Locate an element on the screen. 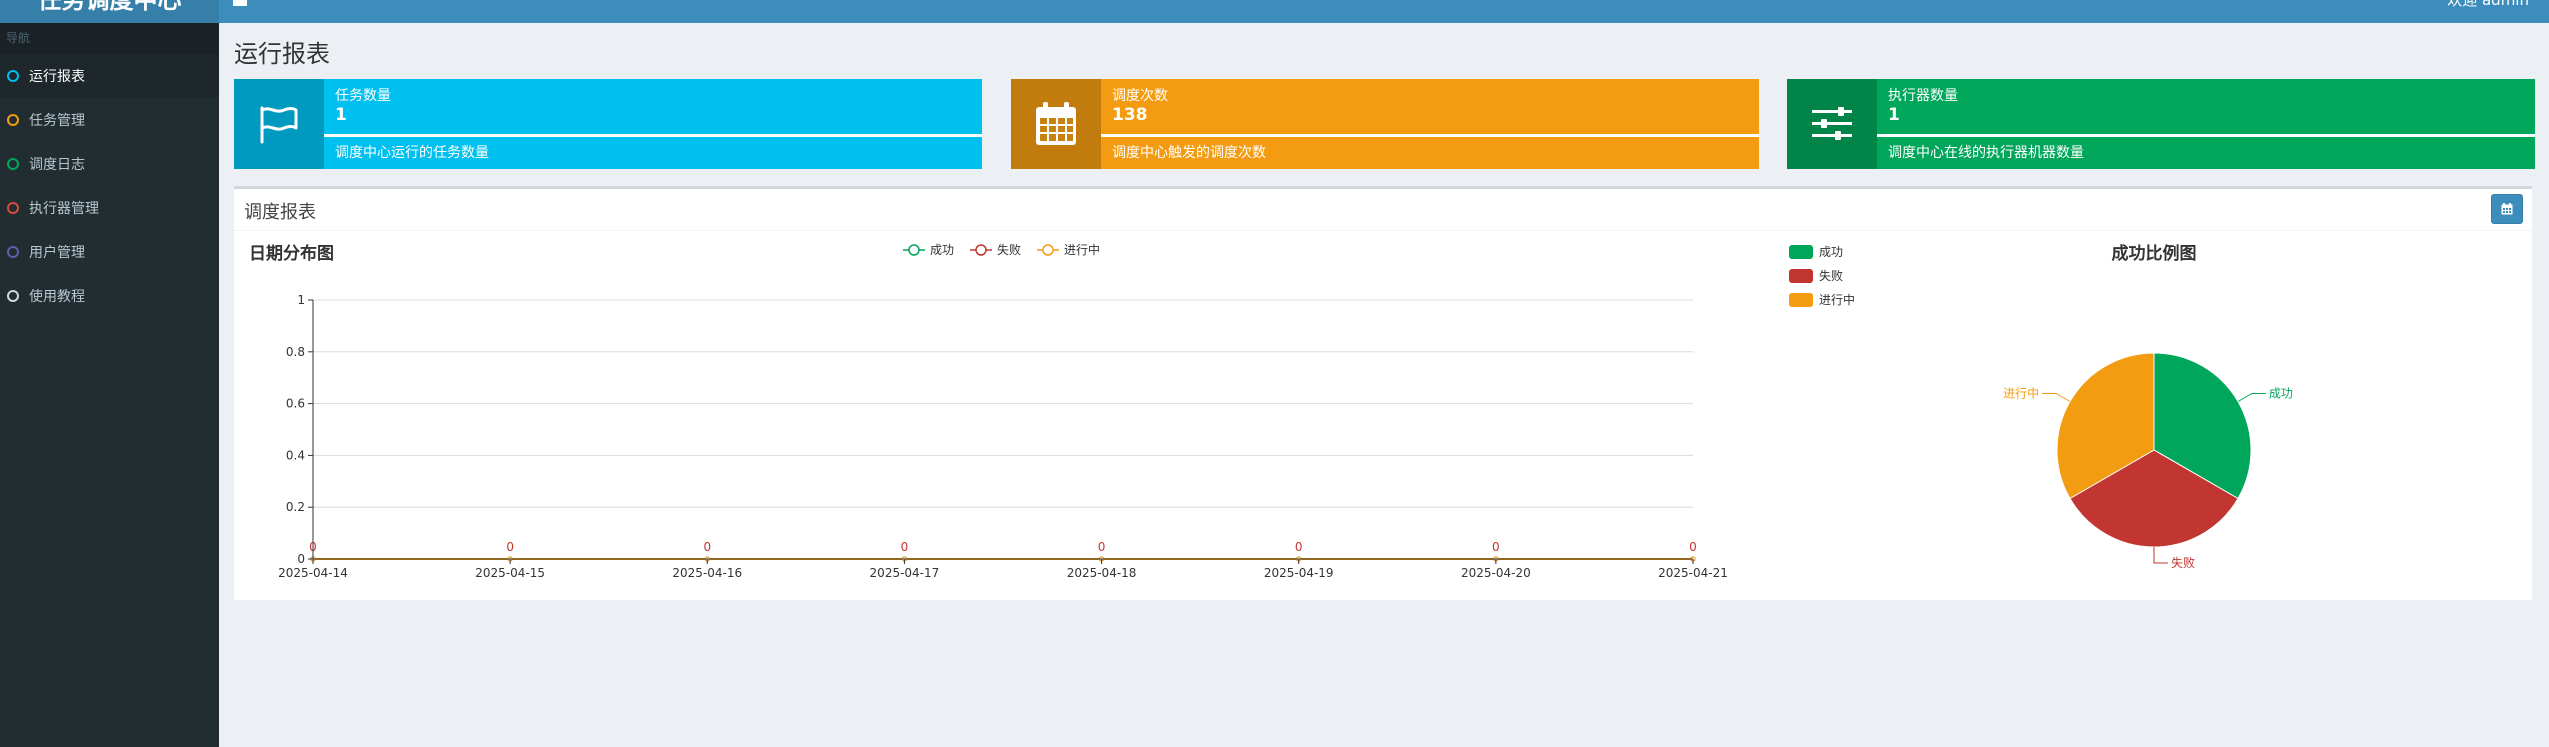 Image resolution: width=2549 pixels, height=747 pixels. info-box-task-count: 任务数量 1 调度中心运行的任务数量 is located at coordinates (608, 124).